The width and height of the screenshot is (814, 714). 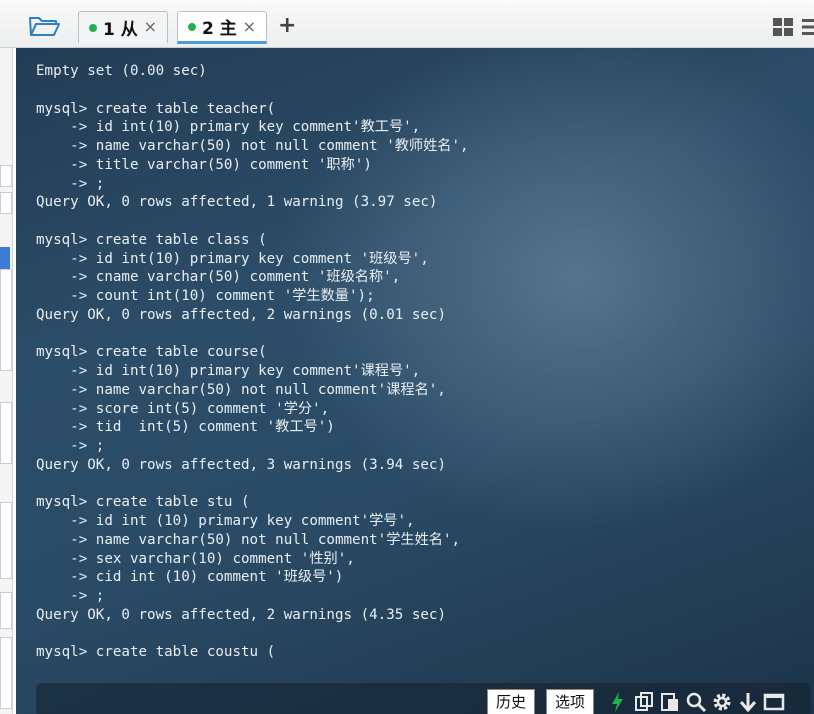 What do you see at coordinates (6, 380) in the screenshot?
I see `background-window-edge` at bounding box center [6, 380].